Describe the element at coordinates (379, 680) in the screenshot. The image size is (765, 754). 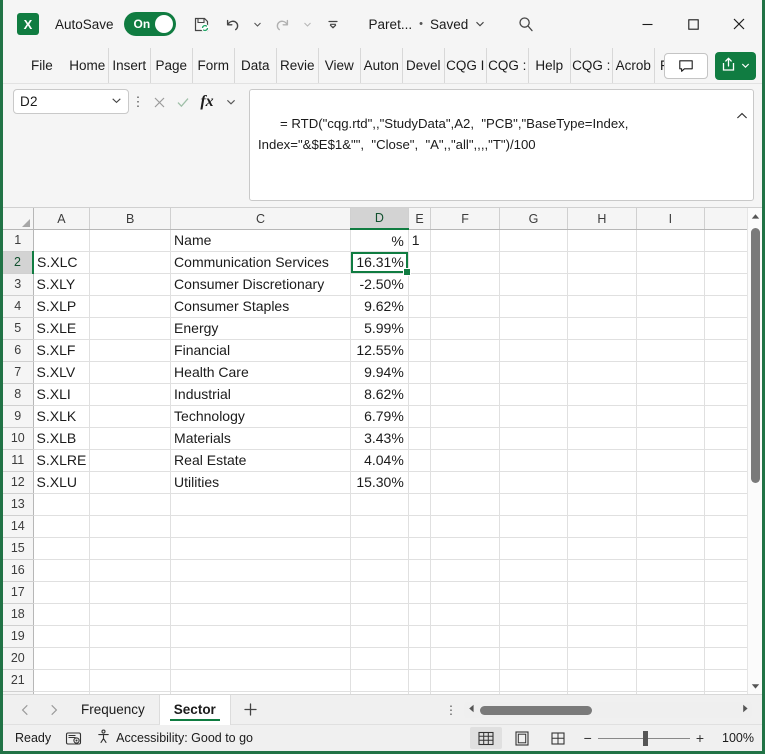
I see `cell-D21` at that location.